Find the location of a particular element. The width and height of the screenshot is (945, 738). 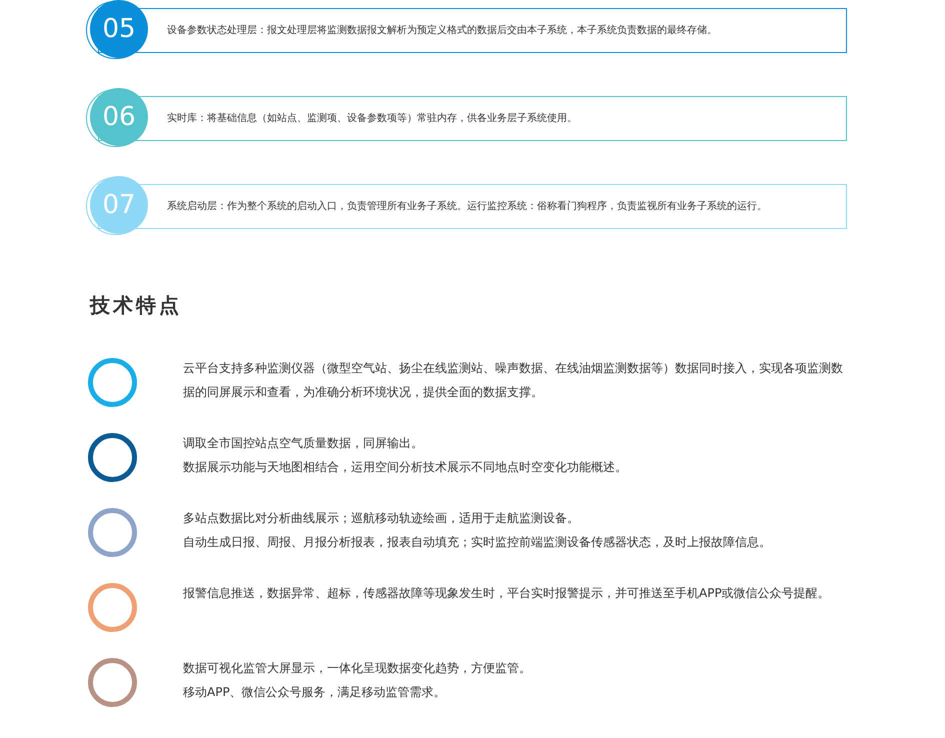

layer-description: 实时库：将基础信息（如站点、监测项、设备参数项等）常驻内存，供各业务层子系统使用。 is located at coordinates (372, 118).